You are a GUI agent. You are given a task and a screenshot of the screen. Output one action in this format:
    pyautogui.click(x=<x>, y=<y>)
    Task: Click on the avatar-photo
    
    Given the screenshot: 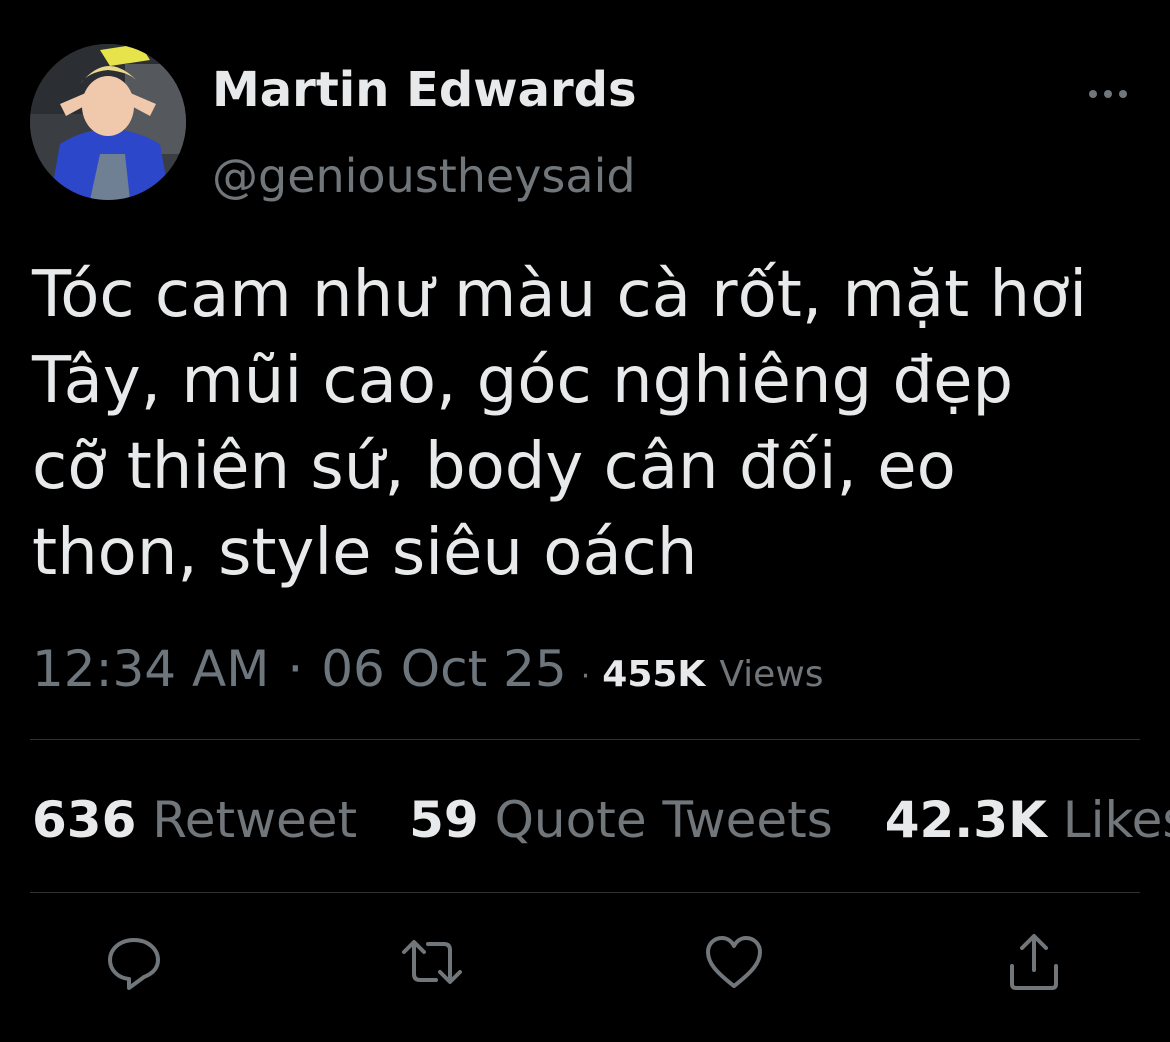 What is the action you would take?
    pyautogui.click(x=108, y=122)
    